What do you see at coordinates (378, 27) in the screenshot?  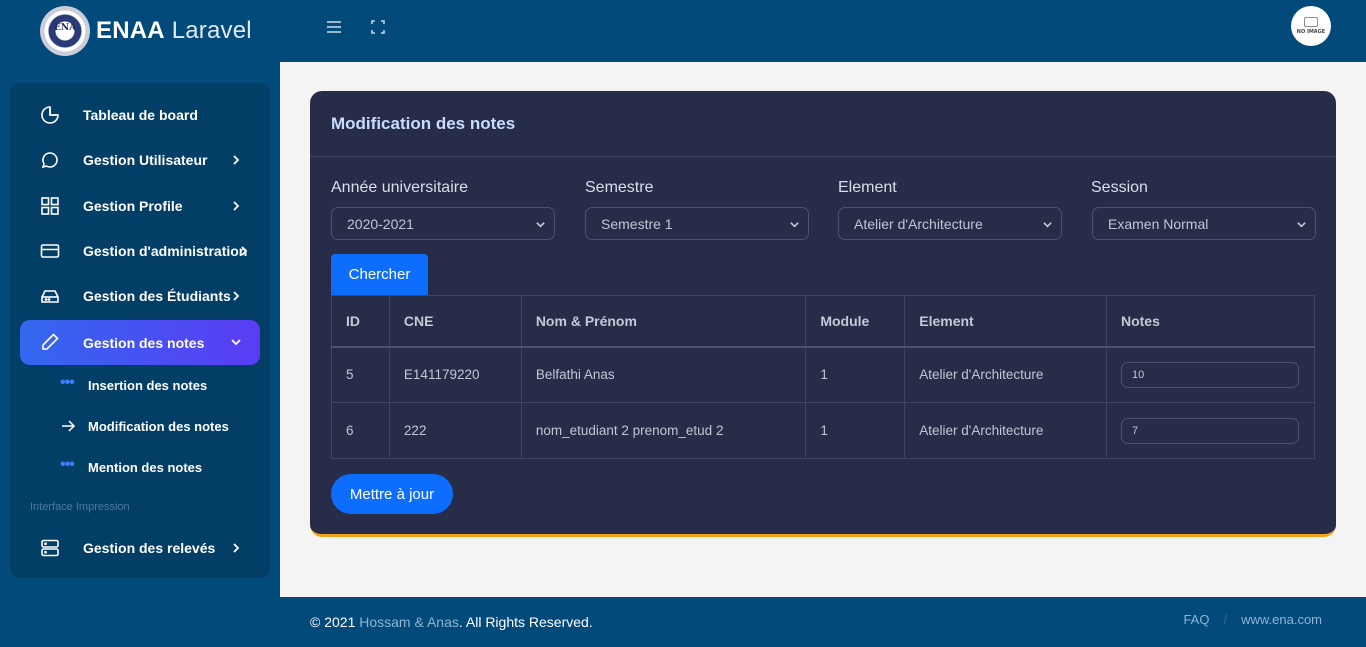 I see `fullscreen-icon` at bounding box center [378, 27].